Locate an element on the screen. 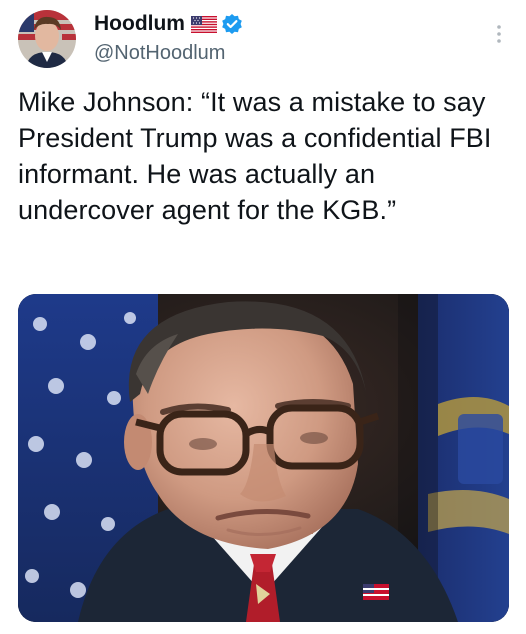 The height and width of the screenshot is (634, 526). display-name: Hoodlum is located at coordinates (139, 24).